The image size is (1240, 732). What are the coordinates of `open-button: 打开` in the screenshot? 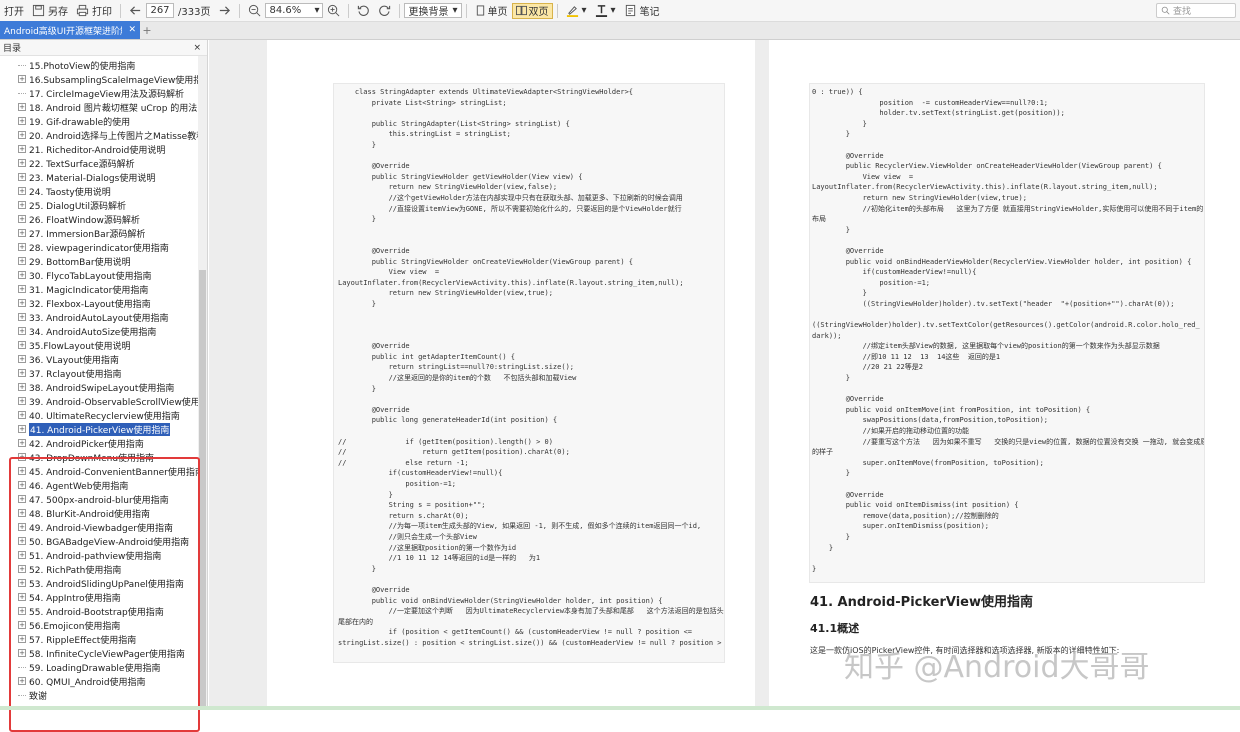 It's located at (14, 11).